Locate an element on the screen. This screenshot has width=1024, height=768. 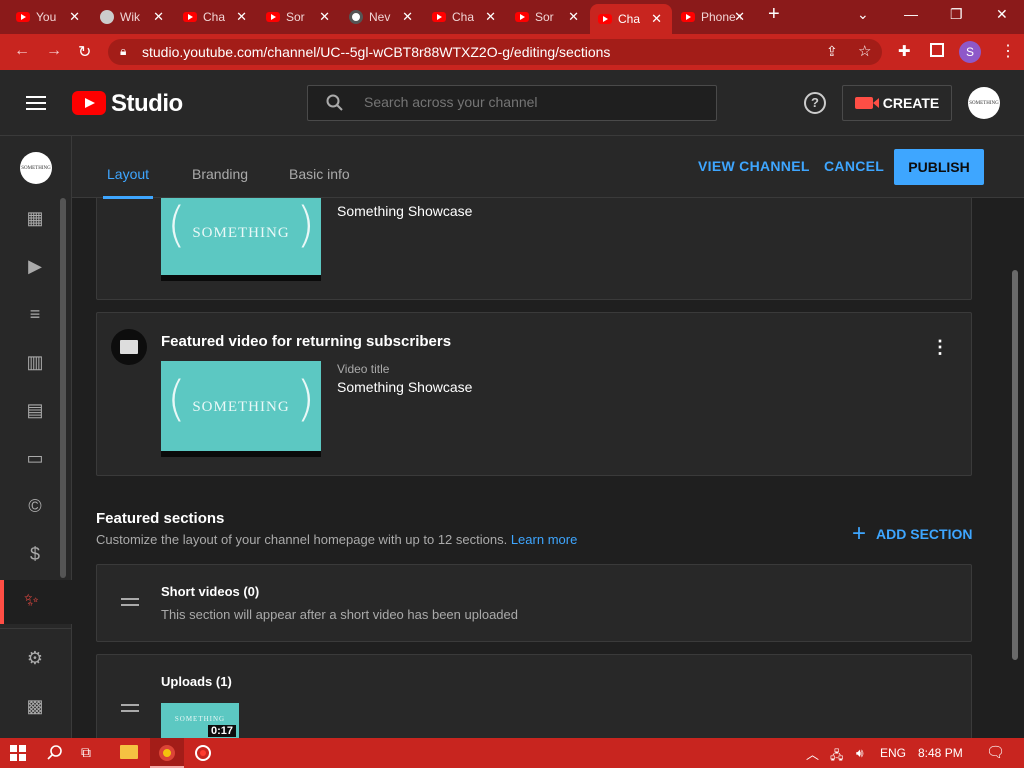
volume-icon: 🔊︎ is located at coordinates (860, 753).